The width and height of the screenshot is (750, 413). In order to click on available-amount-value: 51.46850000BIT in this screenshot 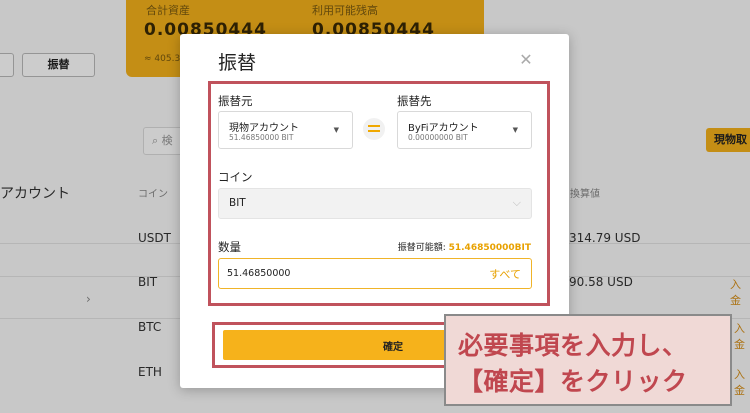, I will do `click(489, 248)`.